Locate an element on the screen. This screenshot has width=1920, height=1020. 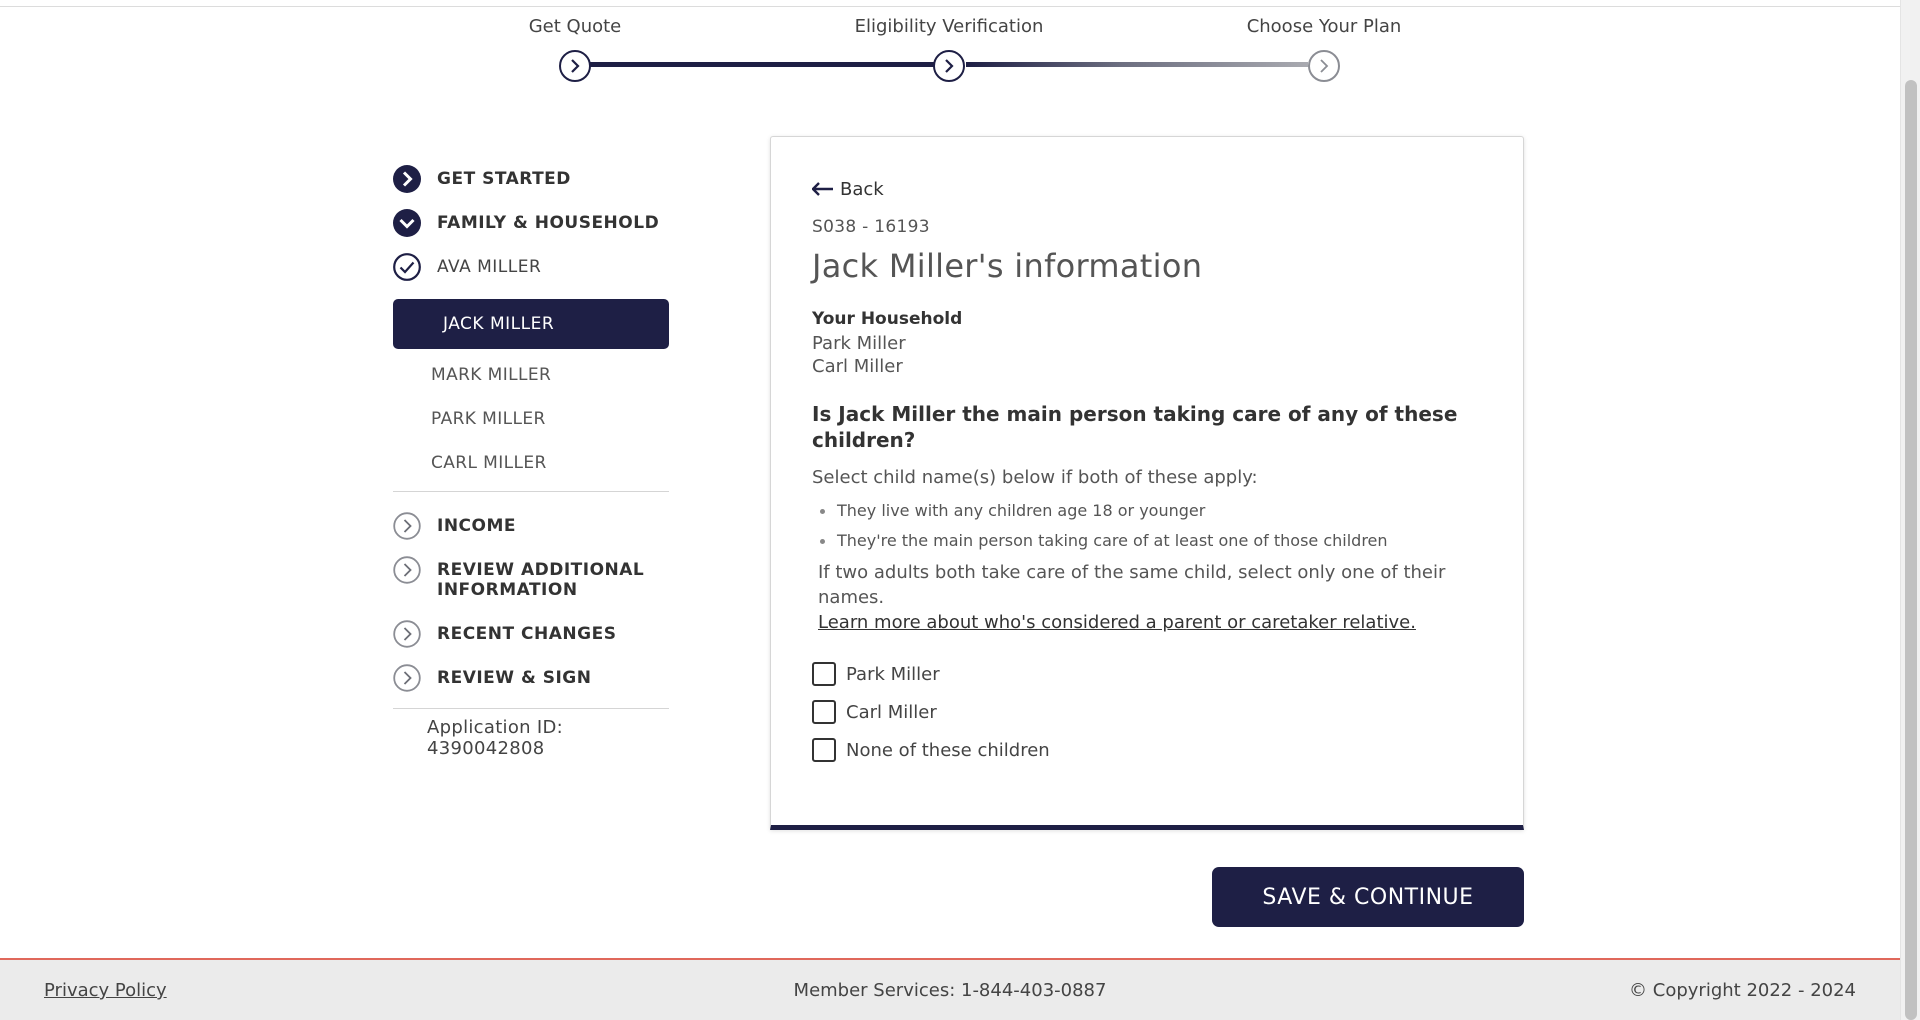
chevron-down-circle-filled-icon is located at coordinates (407, 223).